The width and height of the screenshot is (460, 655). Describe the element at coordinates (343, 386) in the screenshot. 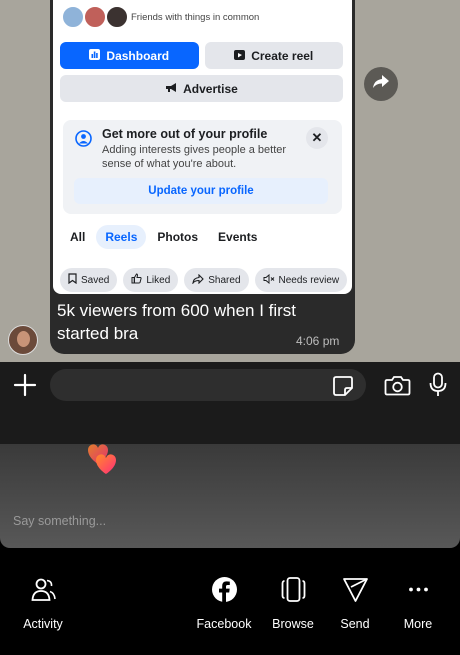

I see `sticker-icon` at that location.